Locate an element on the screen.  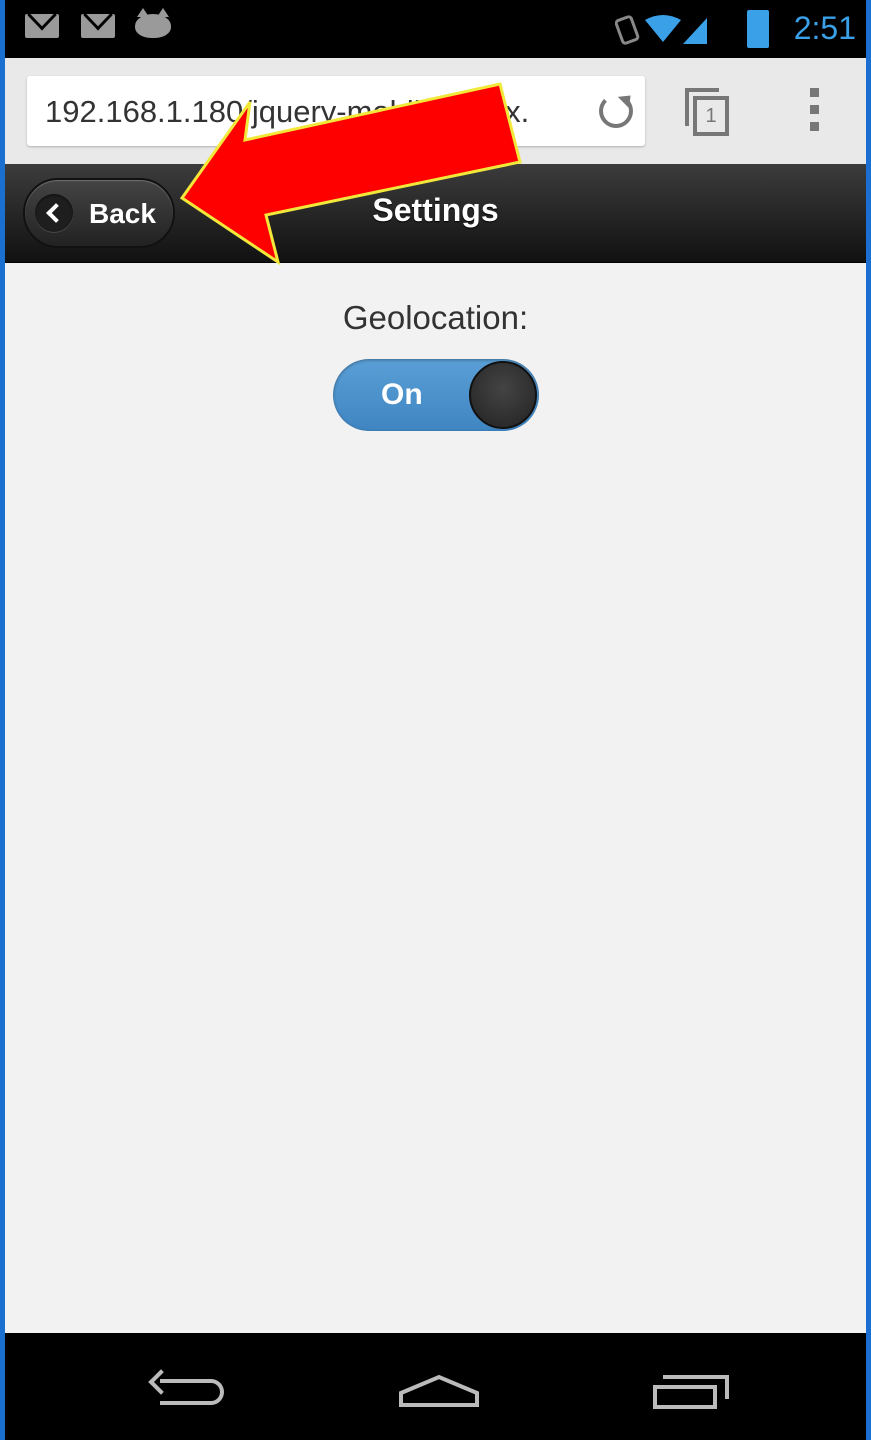
browser-toolbar: 192.168.1.180/jquery-mobile/index. 1 is located at coordinates (435, 111).